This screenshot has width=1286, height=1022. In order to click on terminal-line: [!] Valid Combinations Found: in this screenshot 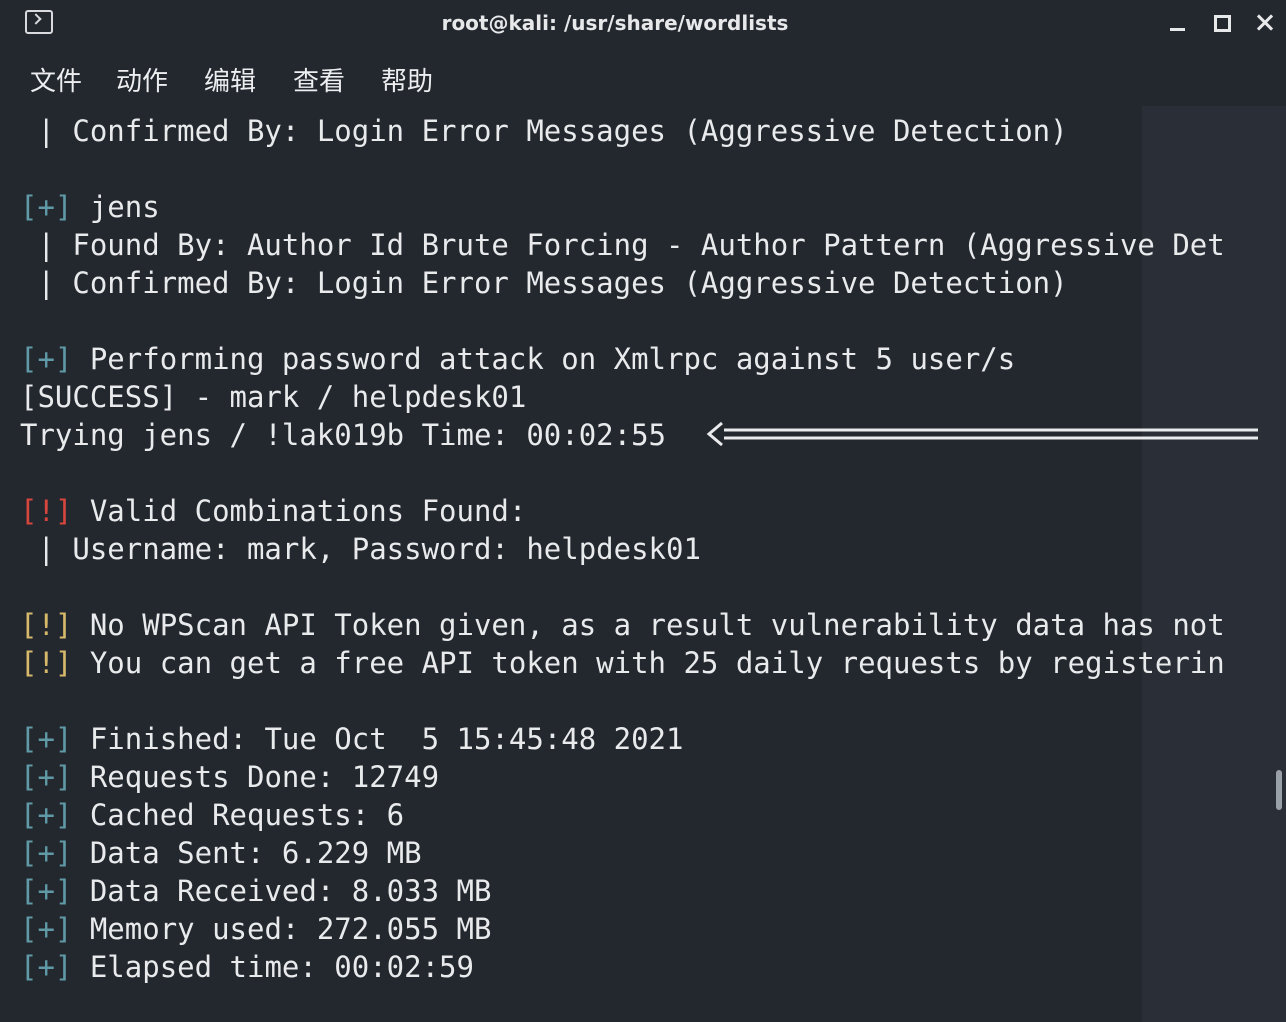, I will do `click(273, 511)`.